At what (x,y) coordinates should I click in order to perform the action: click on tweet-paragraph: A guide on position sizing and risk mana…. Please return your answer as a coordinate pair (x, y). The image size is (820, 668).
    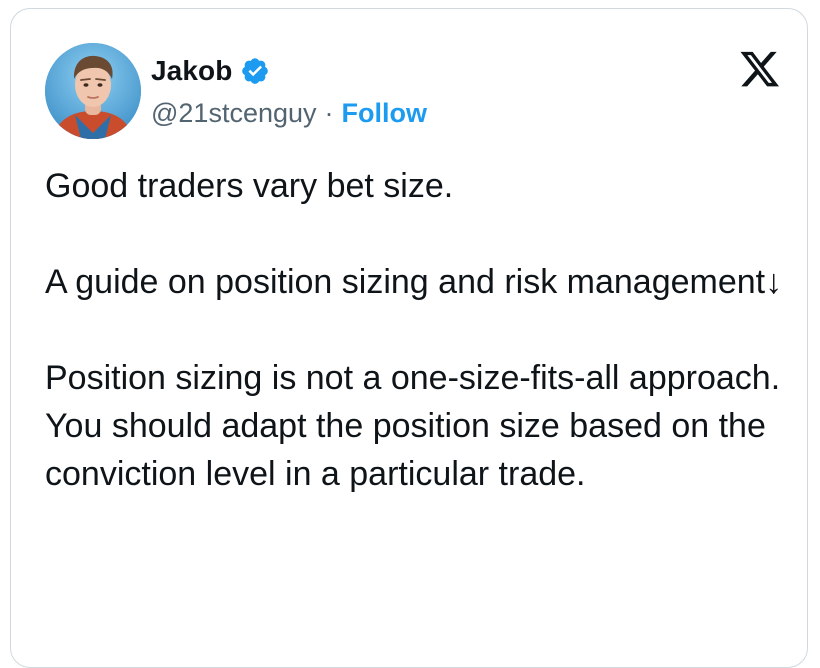
    Looking at the image, I should click on (414, 282).